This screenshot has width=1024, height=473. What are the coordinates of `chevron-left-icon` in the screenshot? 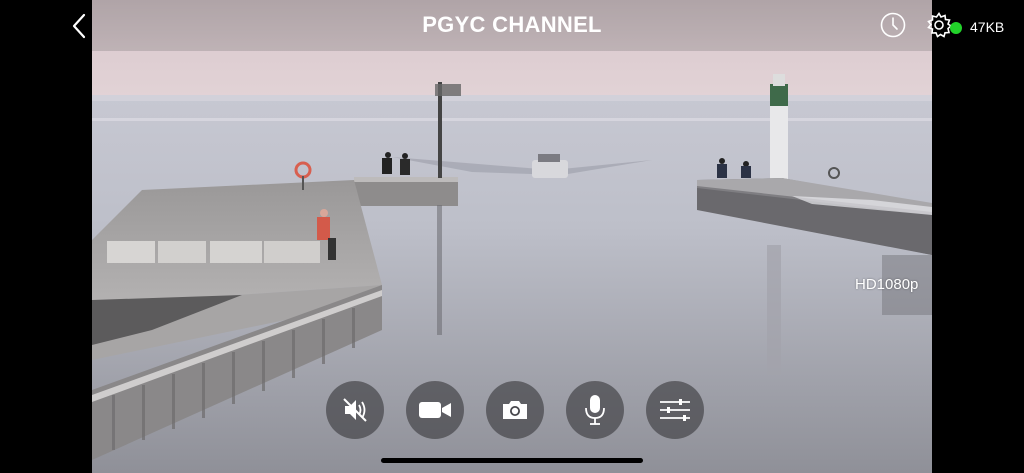 It's located at (79, 26).